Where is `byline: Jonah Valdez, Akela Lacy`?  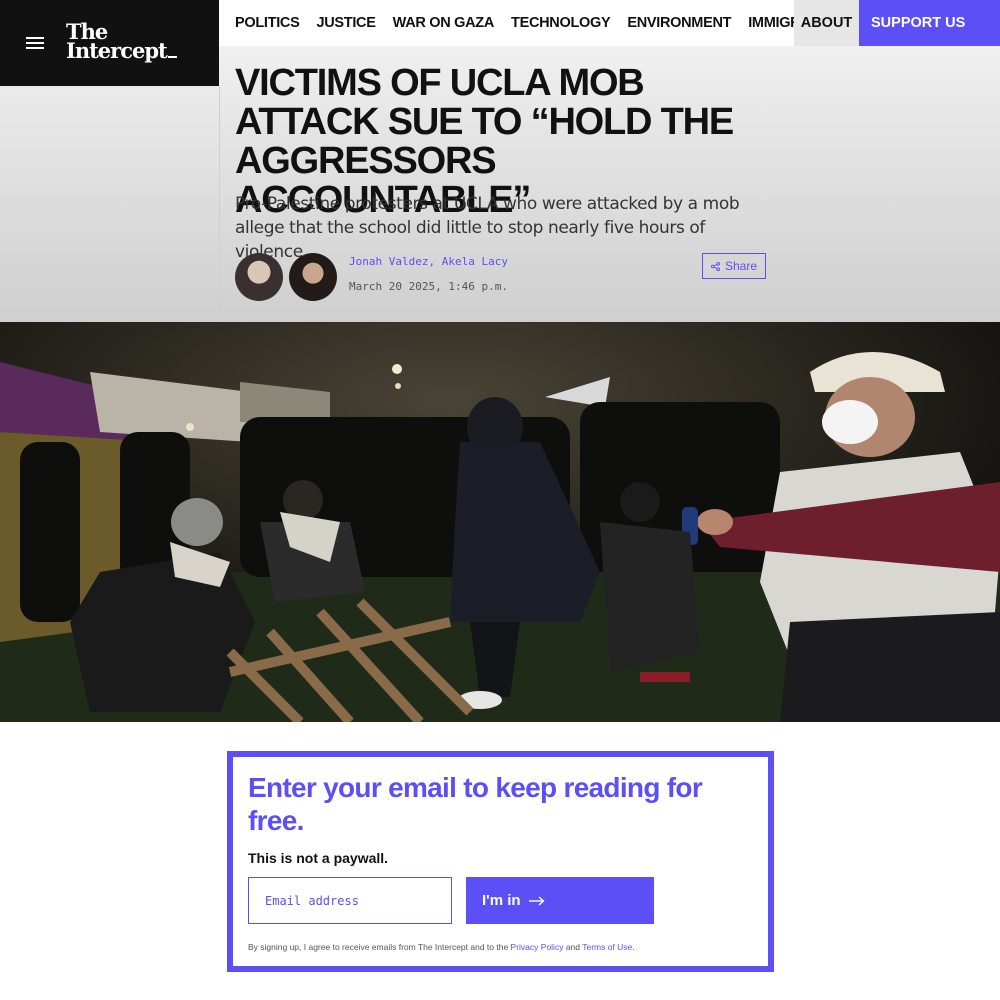 byline: Jonah Valdez, Akela Lacy is located at coordinates (428, 261).